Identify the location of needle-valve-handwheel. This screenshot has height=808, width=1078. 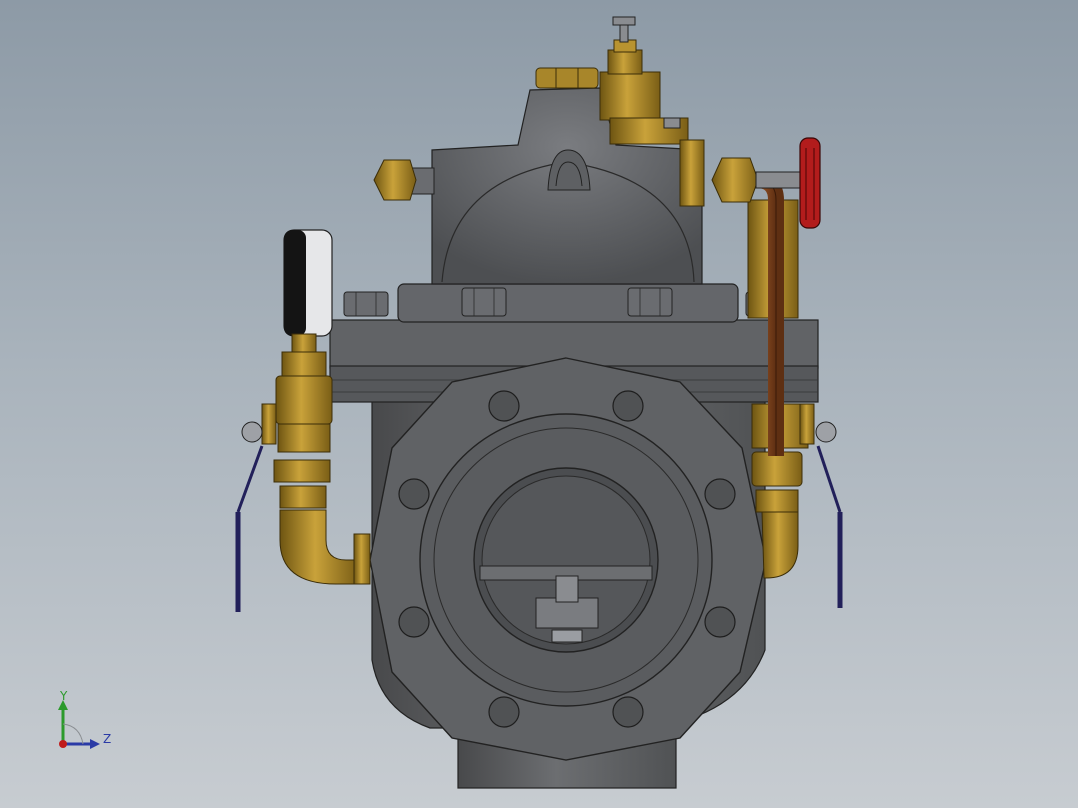
(810, 183).